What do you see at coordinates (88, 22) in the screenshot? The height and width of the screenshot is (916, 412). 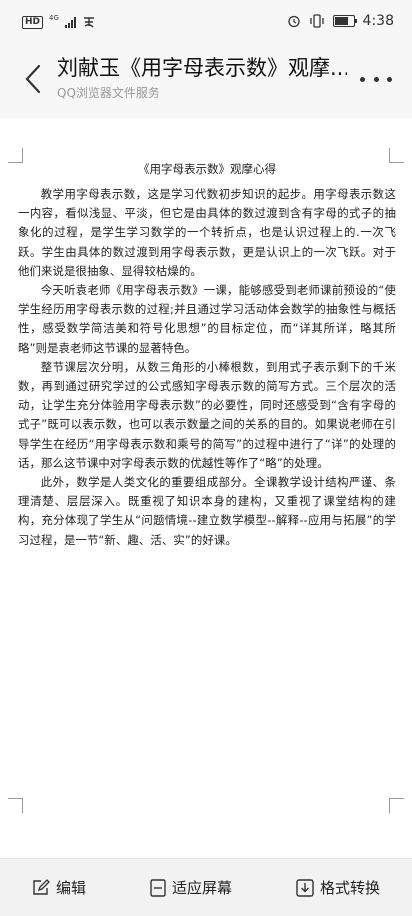 I see `pay-icon` at bounding box center [88, 22].